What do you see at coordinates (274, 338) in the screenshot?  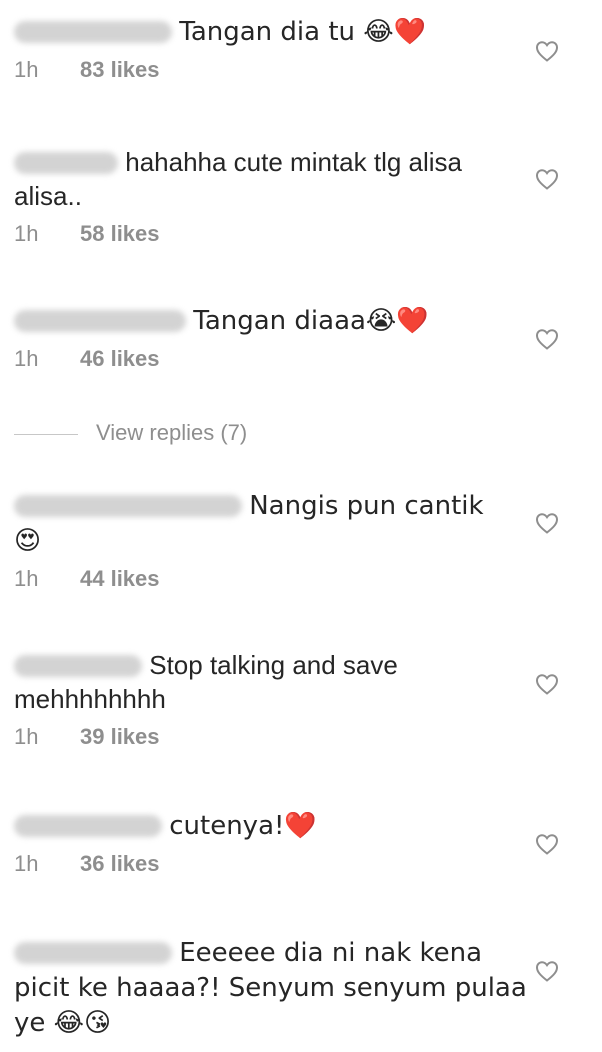 I see `comment-3: Tangan diaaa😭❤️ 1h 46 likes` at bounding box center [274, 338].